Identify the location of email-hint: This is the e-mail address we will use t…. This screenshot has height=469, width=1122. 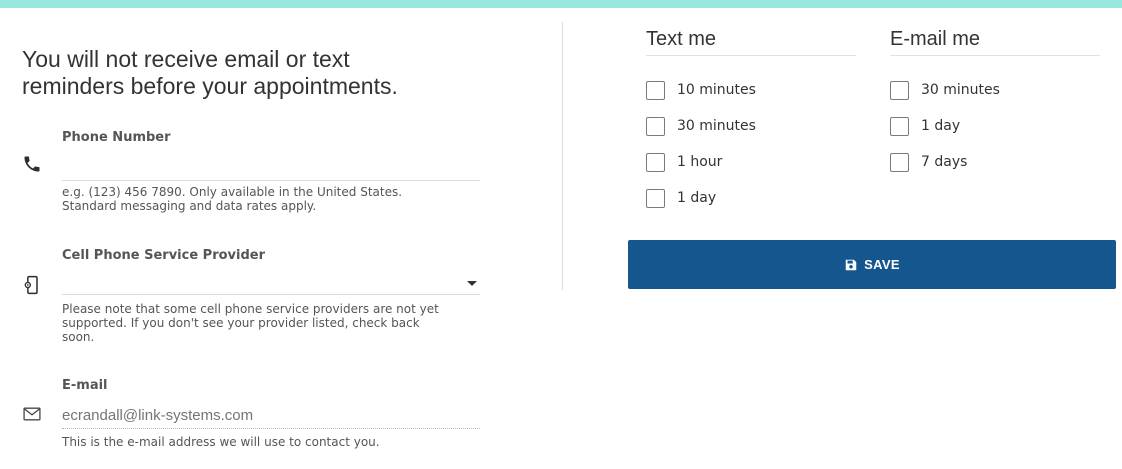
(221, 442).